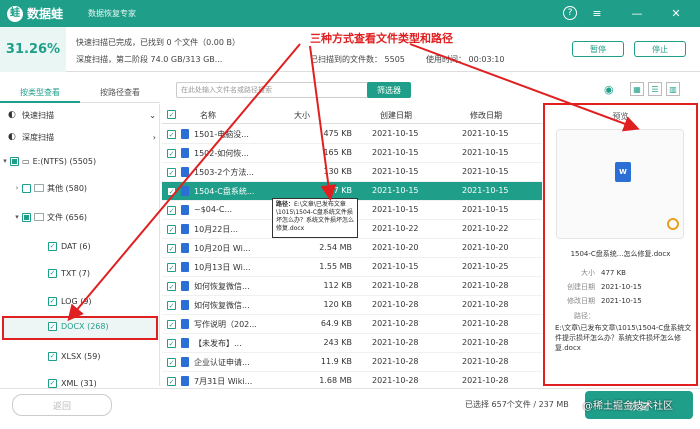 The width and height of the screenshot is (700, 429). Describe the element at coordinates (570, 13) in the screenshot. I see `help-icon: ?` at that location.